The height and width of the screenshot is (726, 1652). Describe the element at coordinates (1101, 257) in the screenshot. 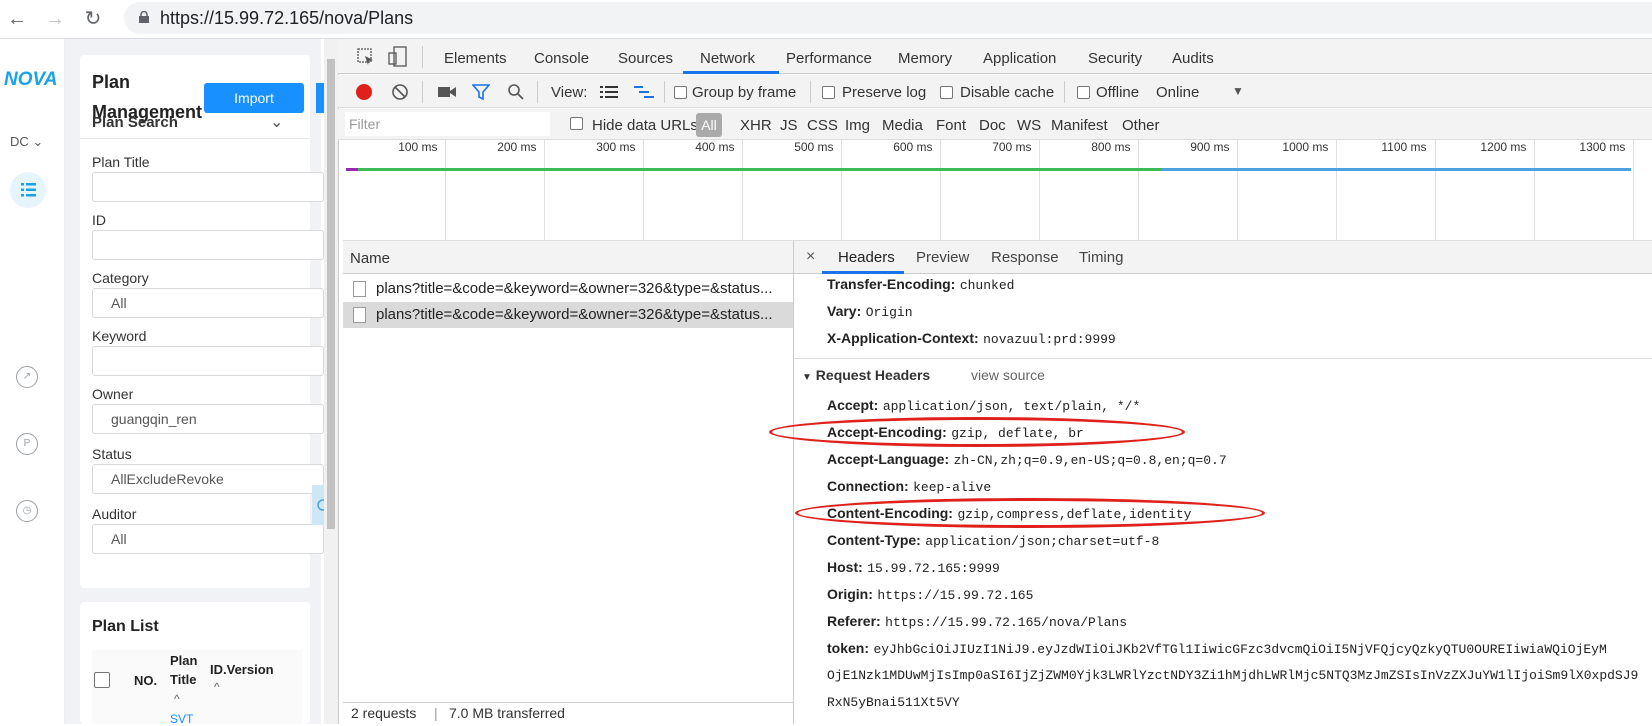

I see `tab-timing: Timing` at that location.